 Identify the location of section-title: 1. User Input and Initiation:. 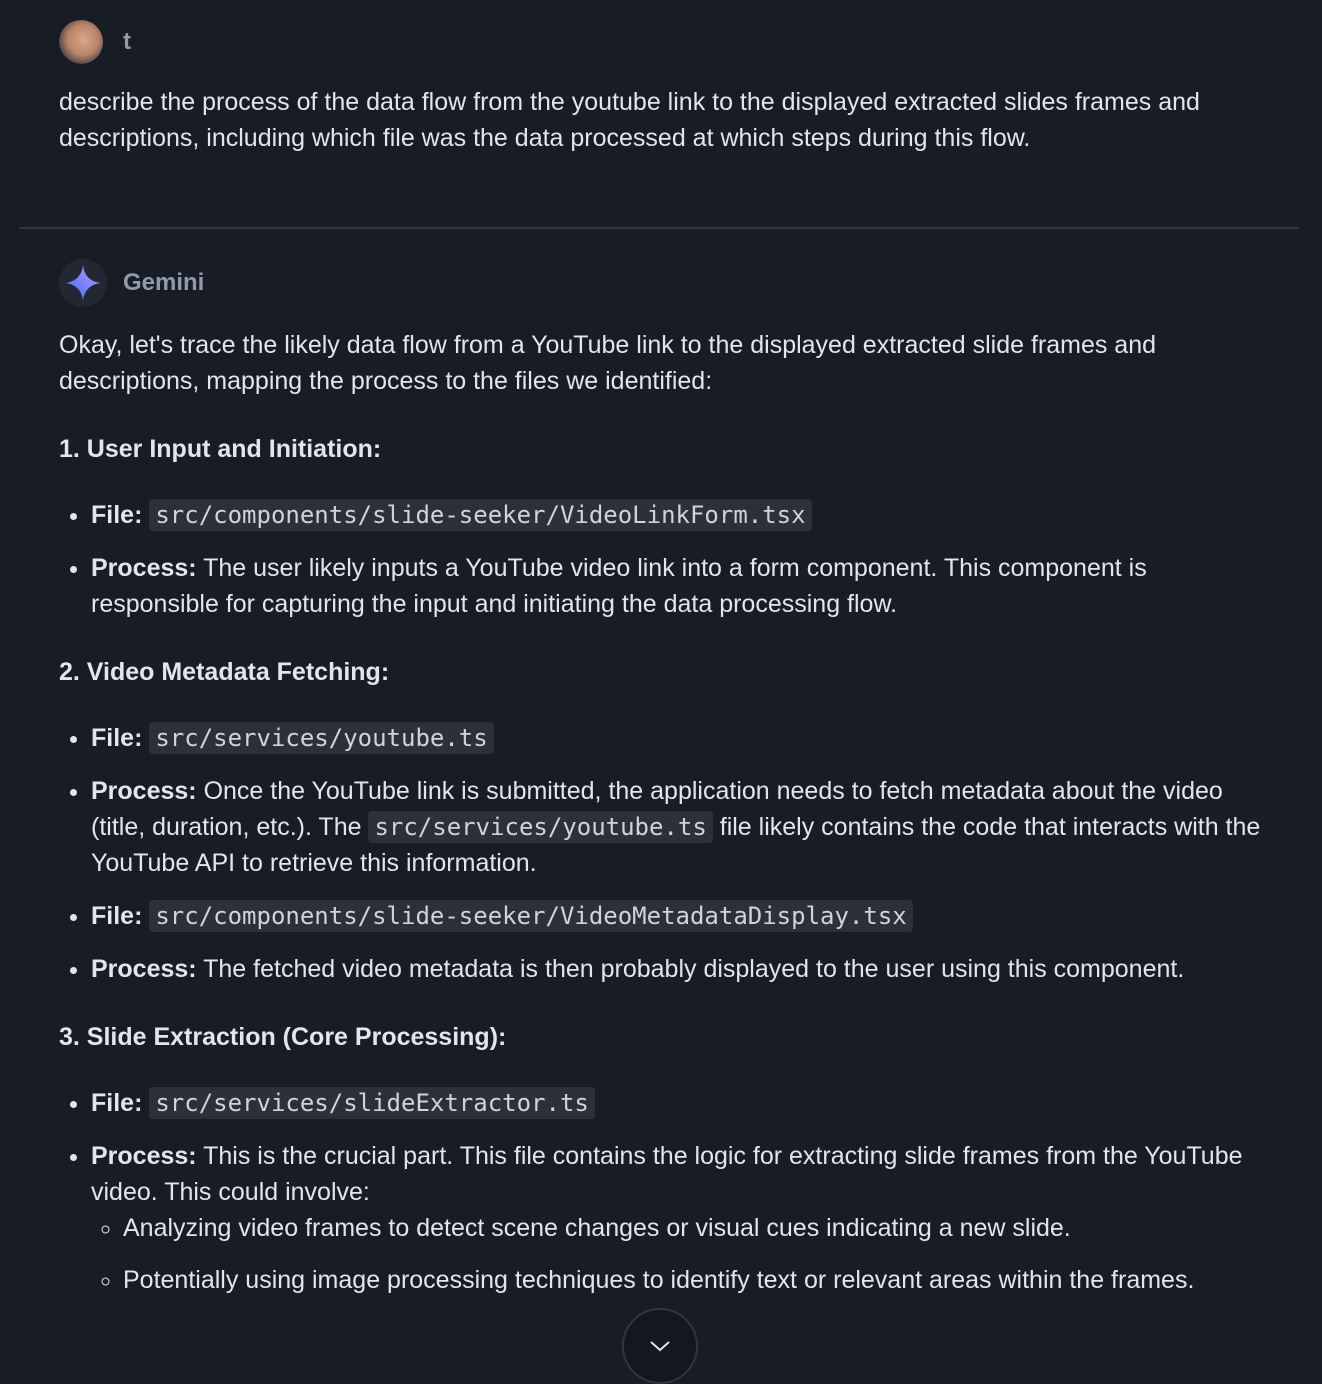
(220, 449).